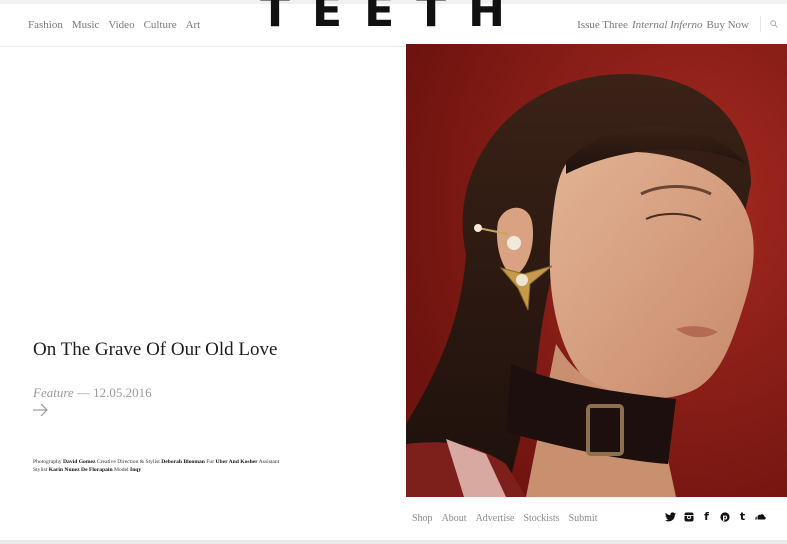  Describe the element at coordinates (79, 462) in the screenshot. I see `credit-name: David Gomez` at that location.